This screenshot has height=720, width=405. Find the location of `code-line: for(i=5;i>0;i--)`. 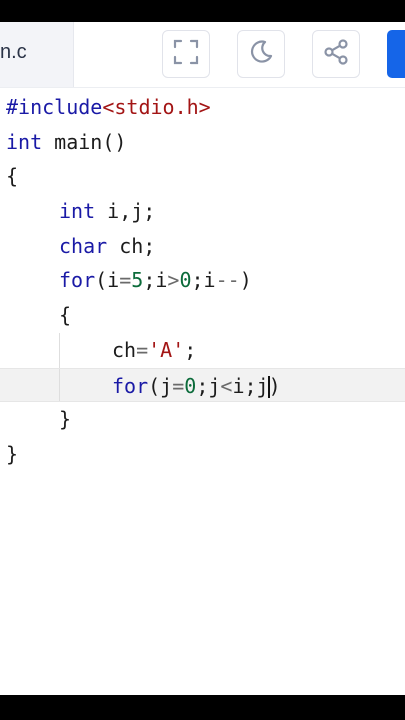

code-line: for(i=5;i>0;i--) is located at coordinates (202, 280).